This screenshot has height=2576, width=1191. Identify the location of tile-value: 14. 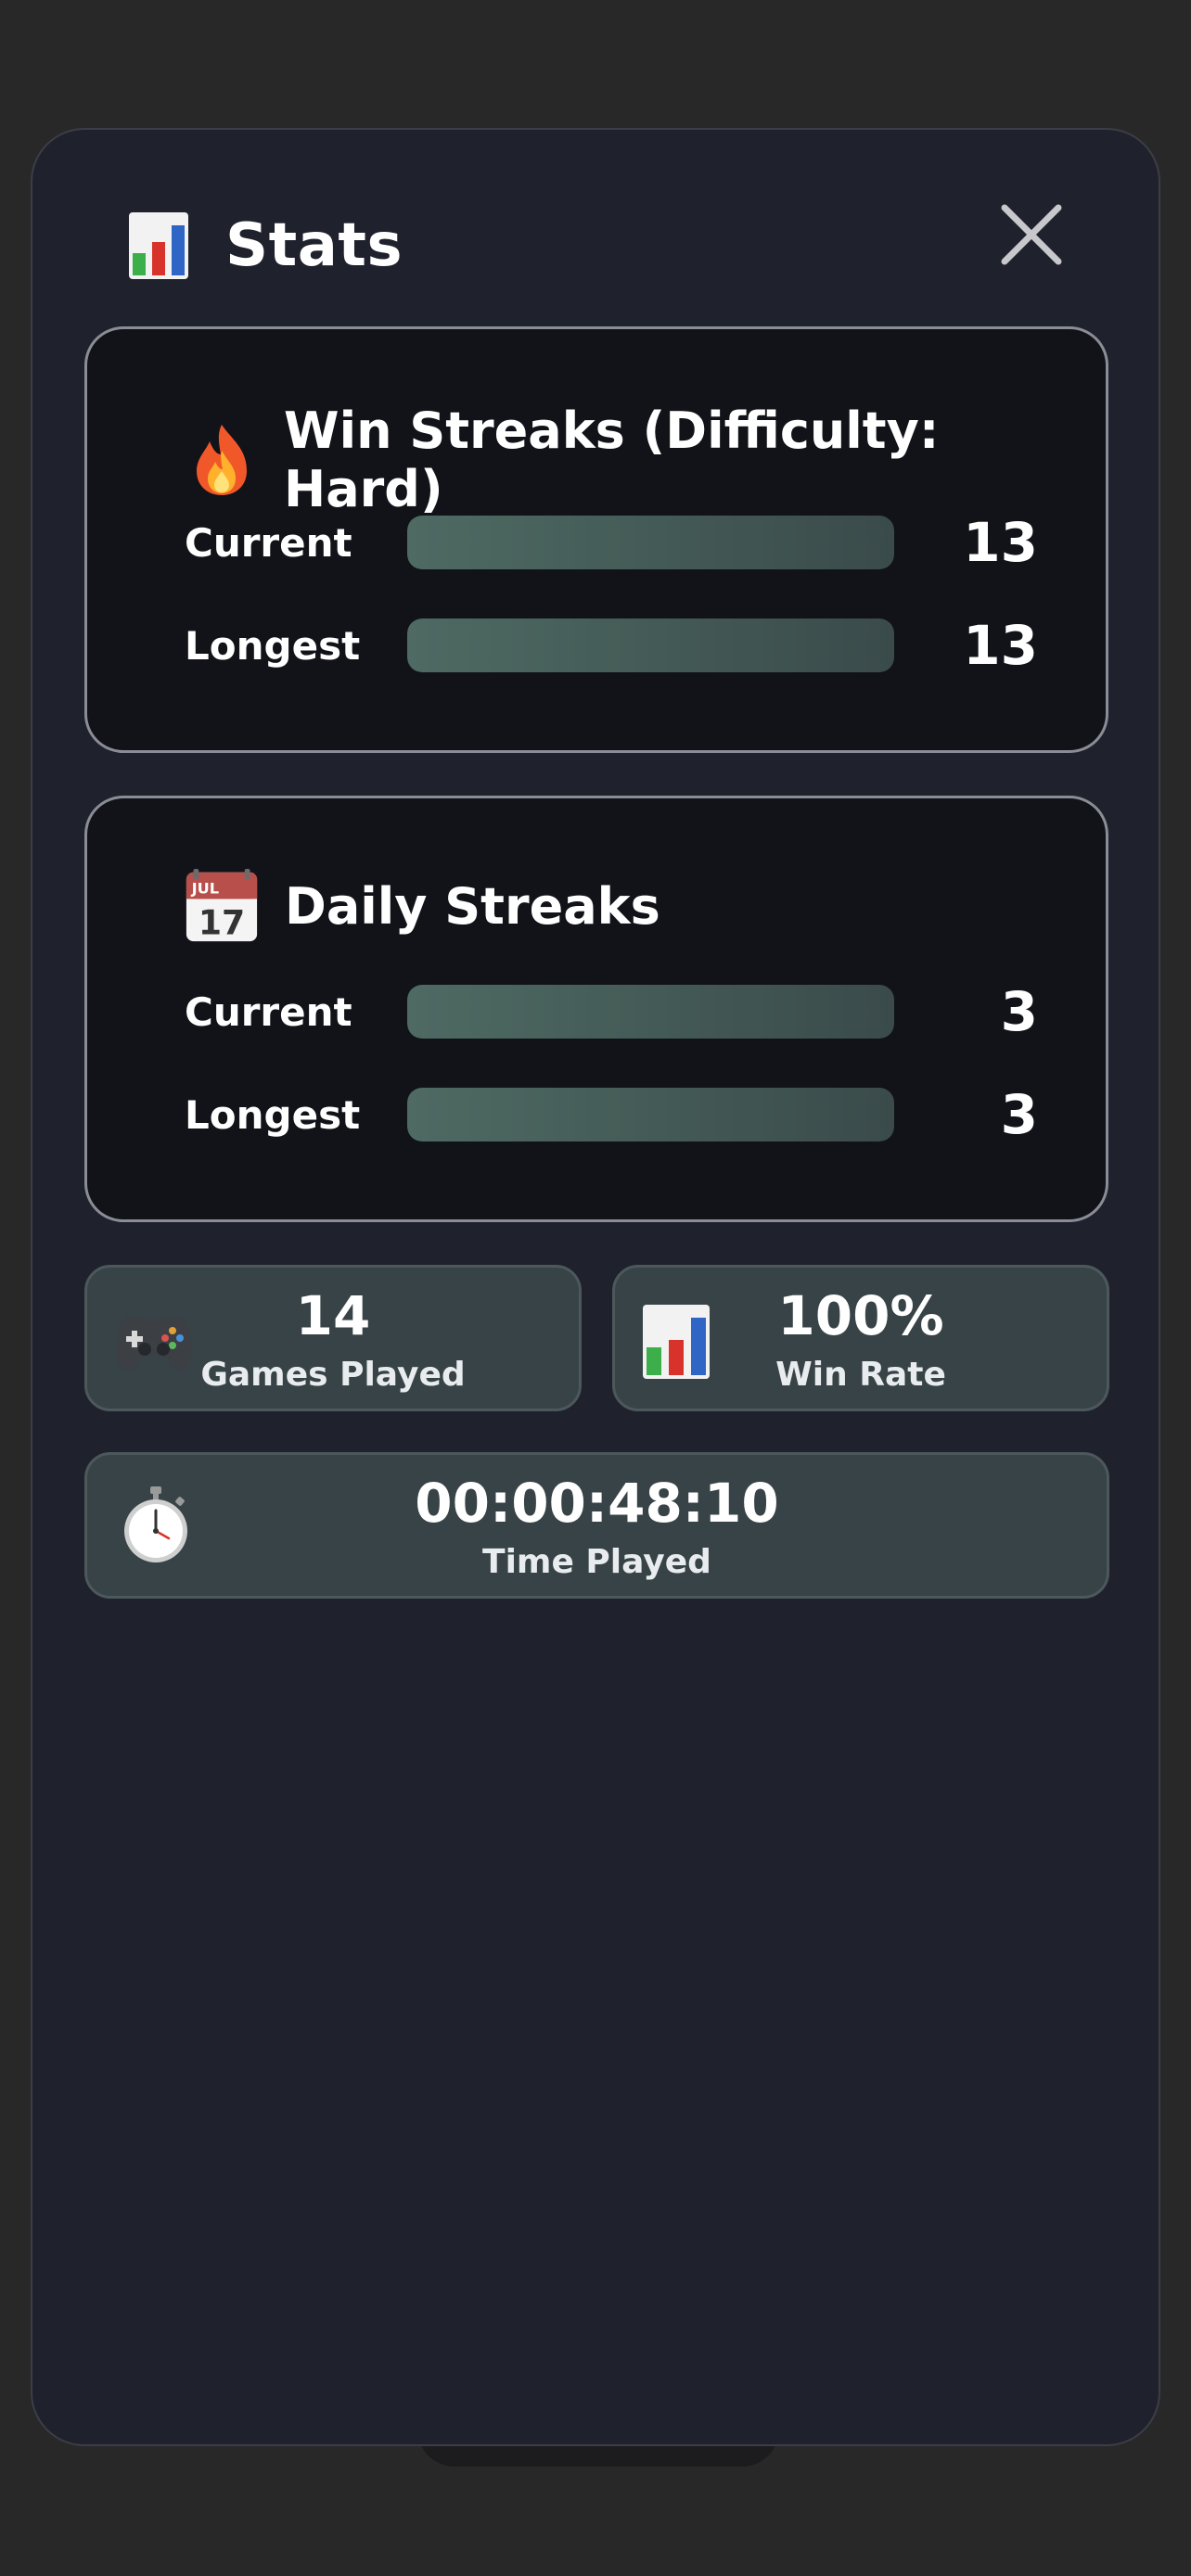
(333, 1316).